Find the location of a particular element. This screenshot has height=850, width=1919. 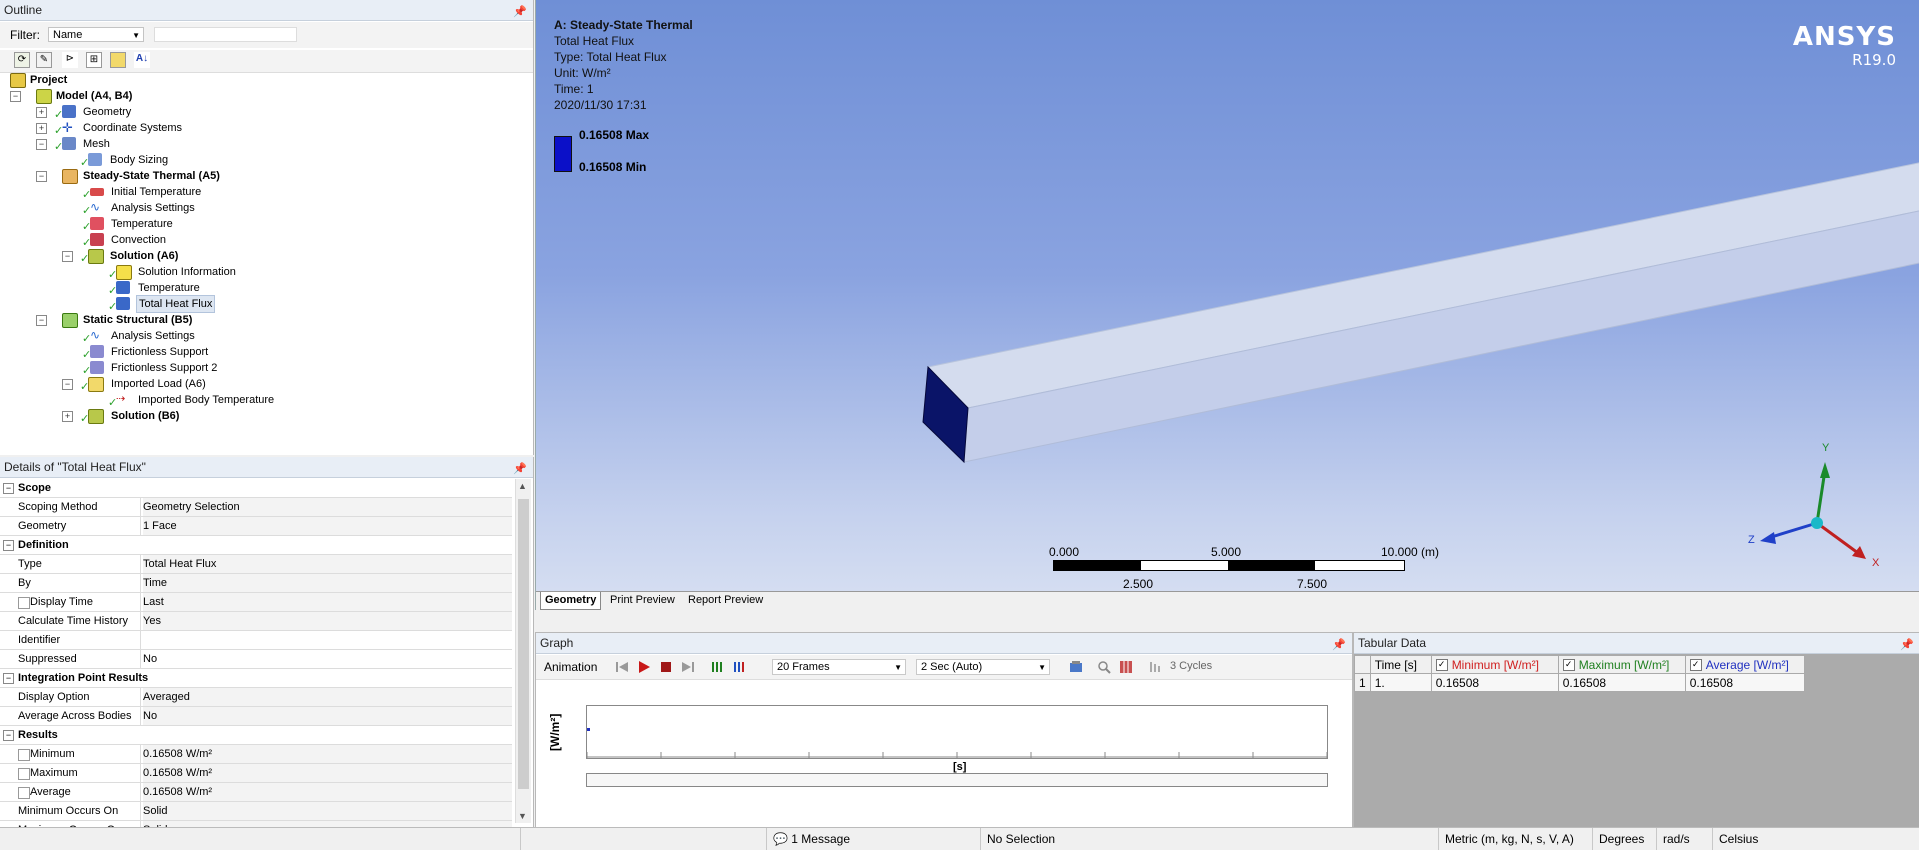

details-row: By Time is located at coordinates (256, 583).